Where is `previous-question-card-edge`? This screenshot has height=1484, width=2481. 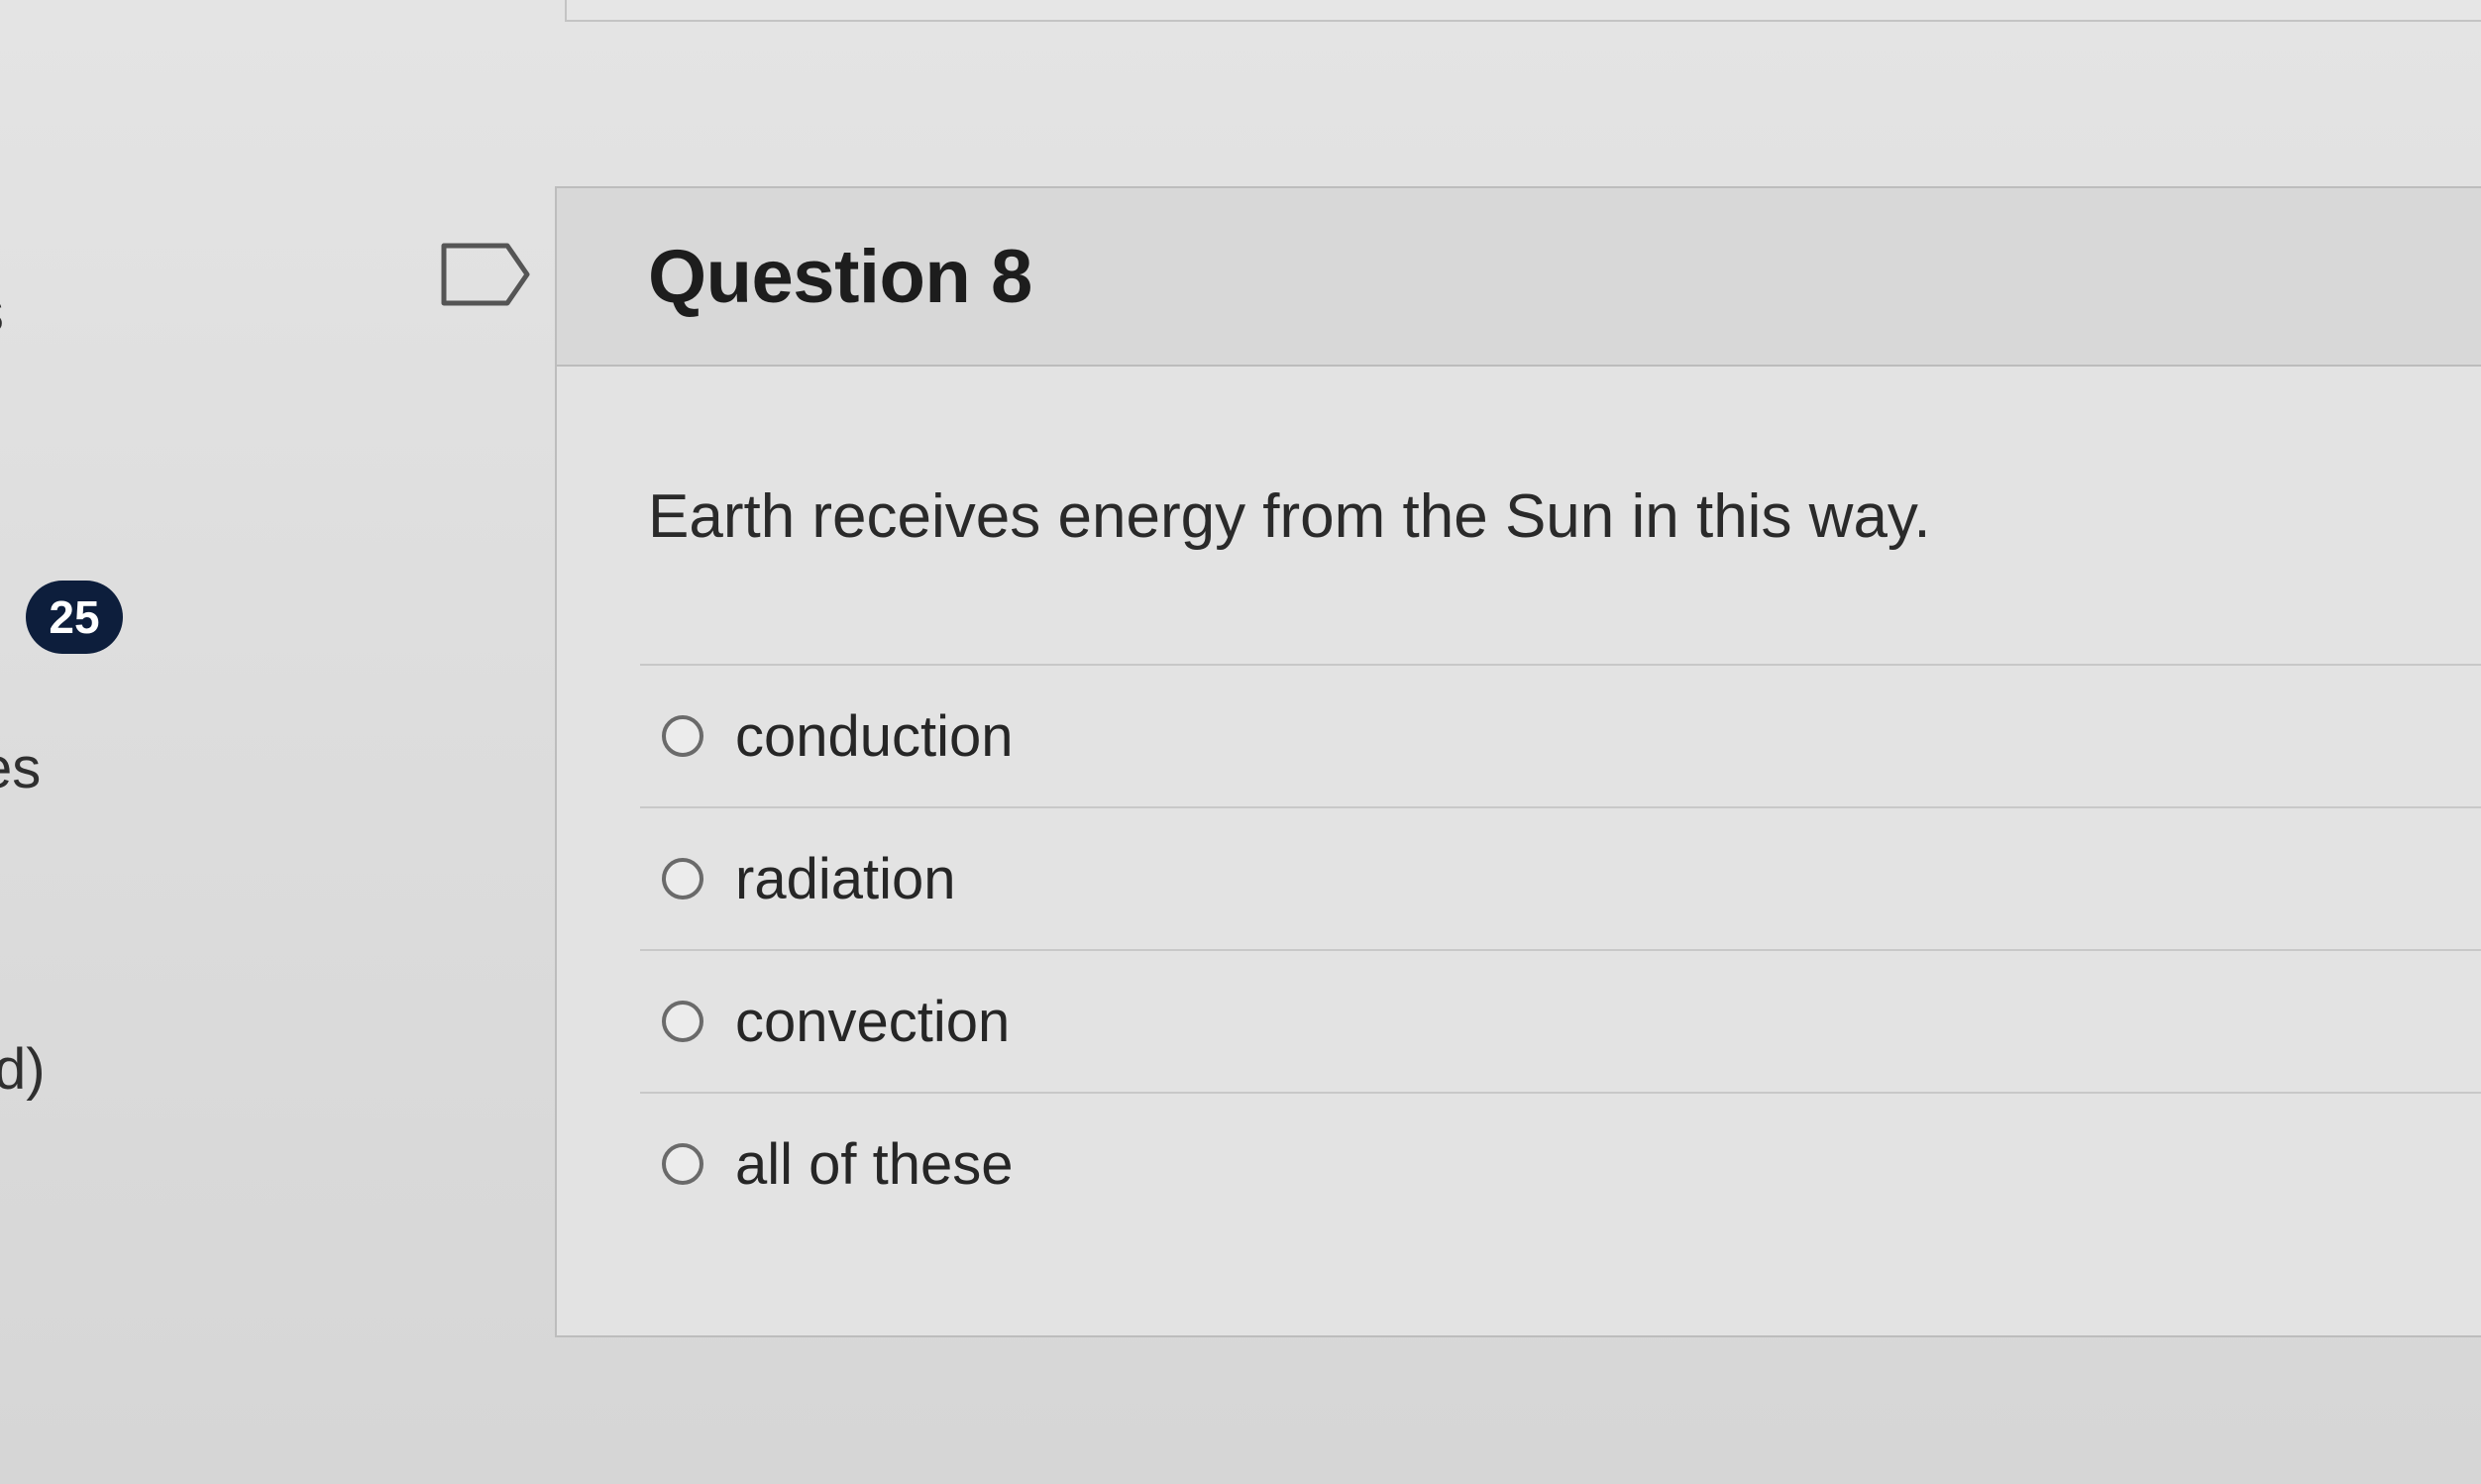
previous-question-card-edge is located at coordinates (1523, 11).